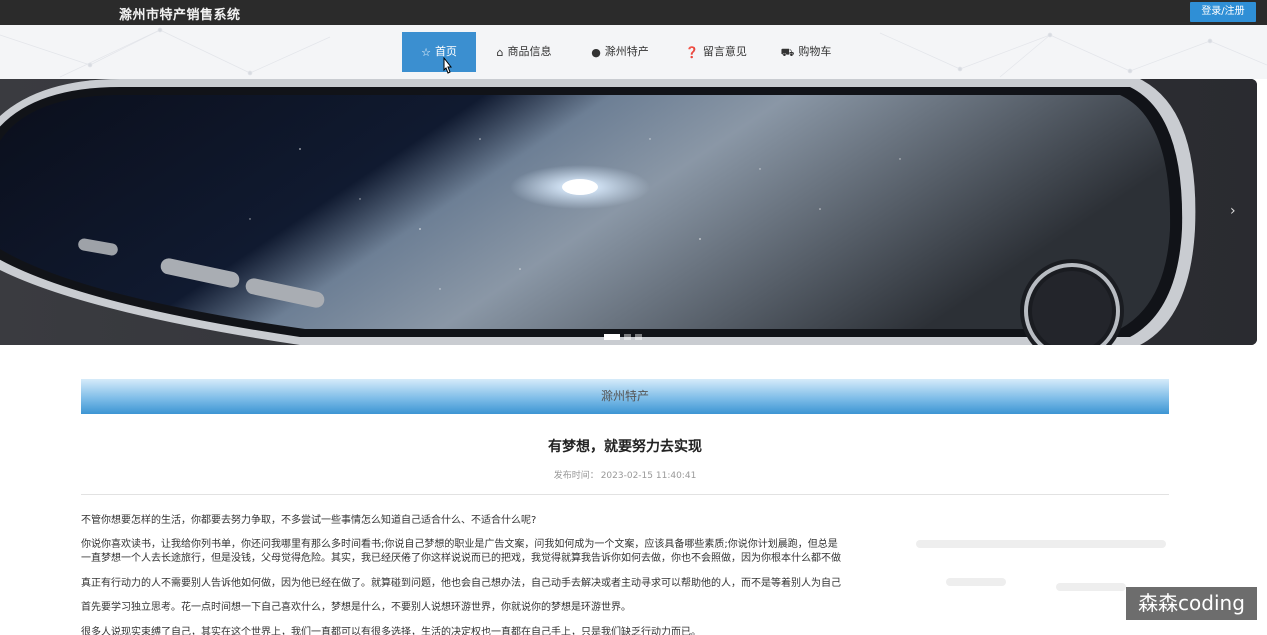 The height and width of the screenshot is (635, 1267). Describe the element at coordinates (787, 52) in the screenshot. I see `cart-icon: ⛟` at that location.